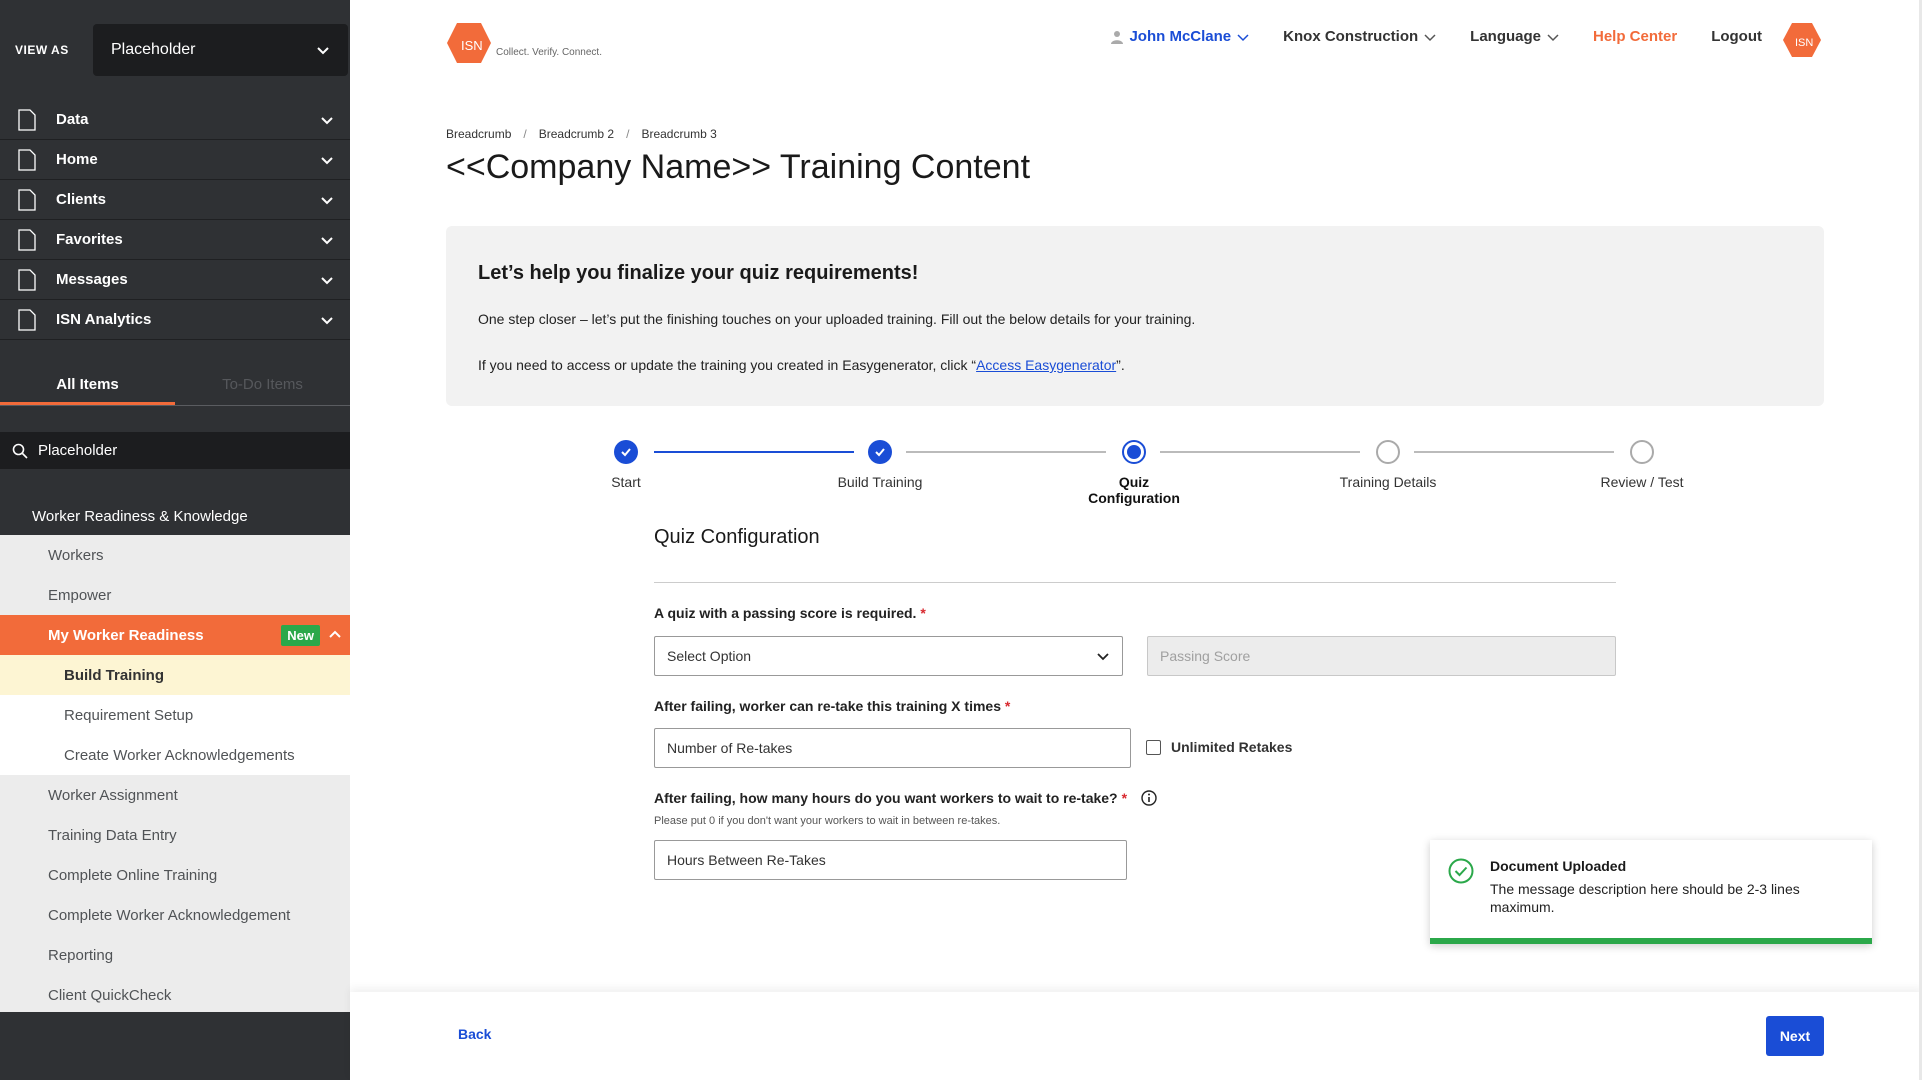 This screenshot has width=1922, height=1080. I want to click on user-menu: John McClane, so click(1180, 36).